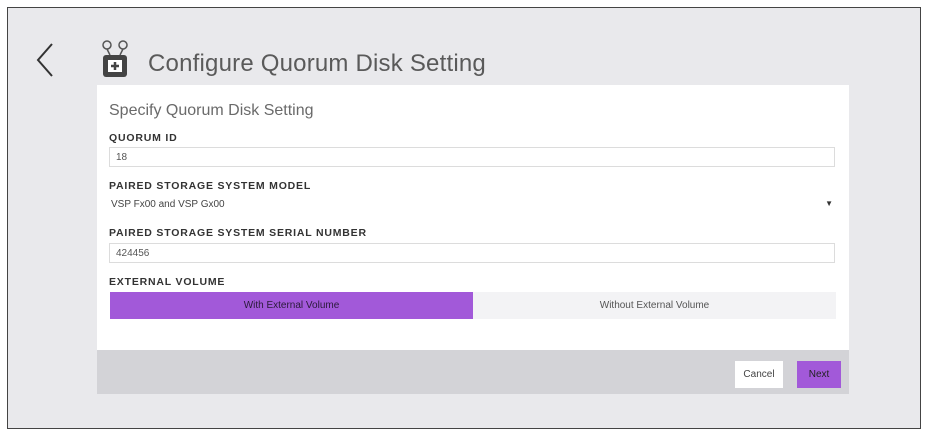 The image size is (930, 435). What do you see at coordinates (472, 205) in the screenshot?
I see `storage-model-select: VSP Fx00 and VSP Gx00 ▼` at bounding box center [472, 205].